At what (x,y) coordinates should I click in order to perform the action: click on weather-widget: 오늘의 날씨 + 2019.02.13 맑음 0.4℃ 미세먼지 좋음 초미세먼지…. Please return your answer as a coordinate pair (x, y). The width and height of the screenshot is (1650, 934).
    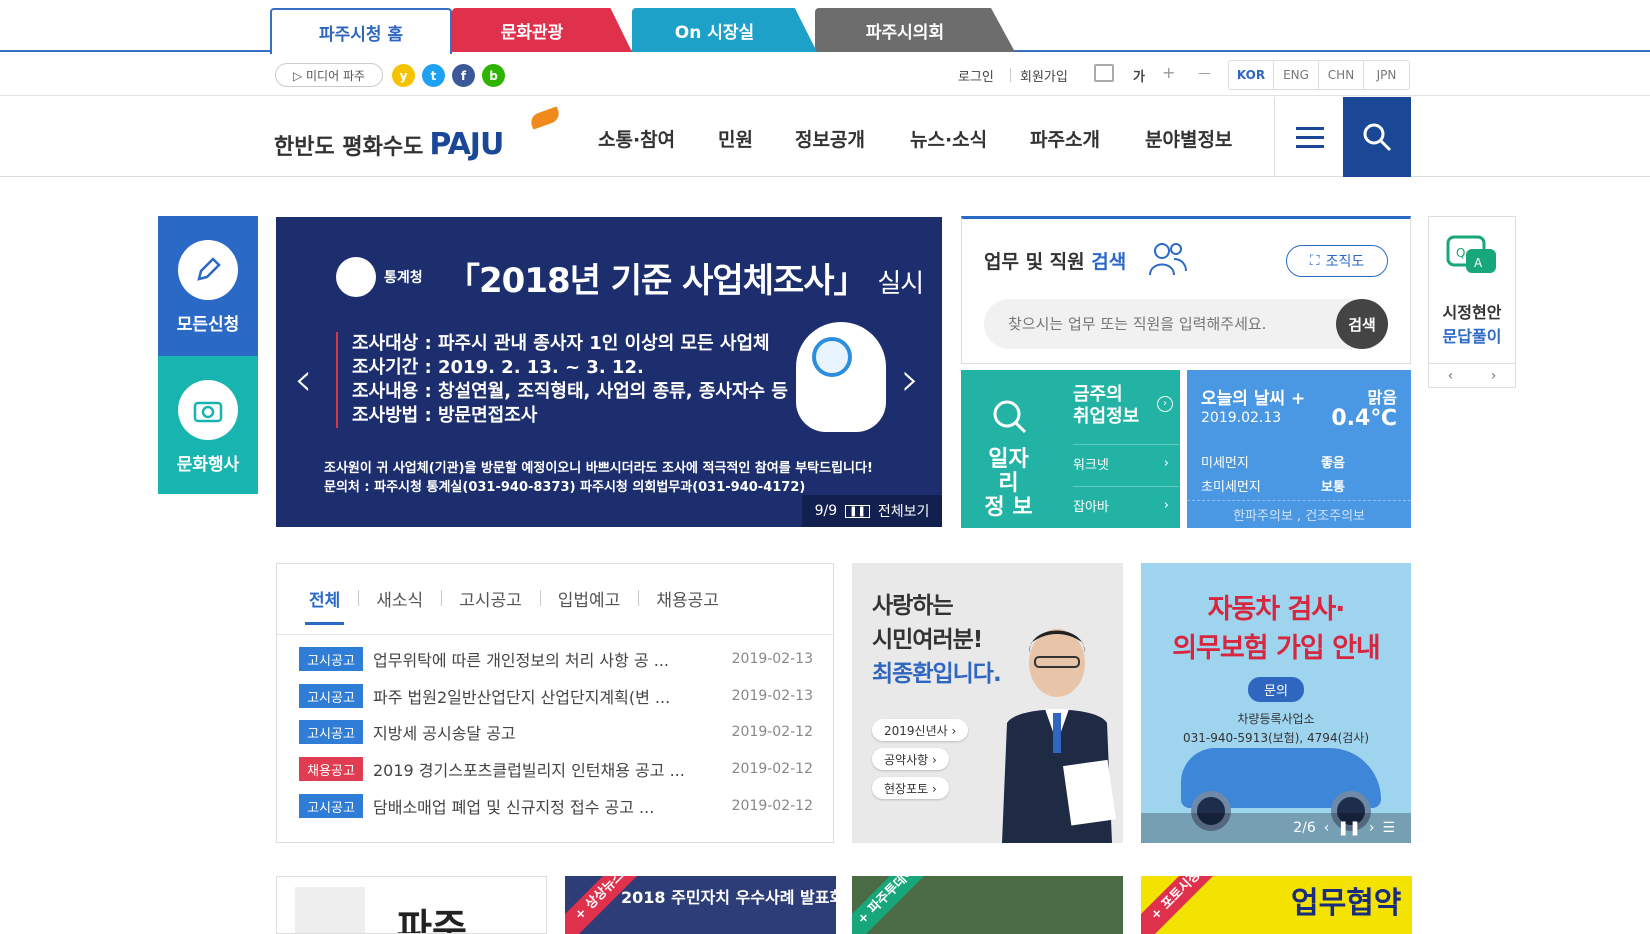
    Looking at the image, I should click on (1299, 449).